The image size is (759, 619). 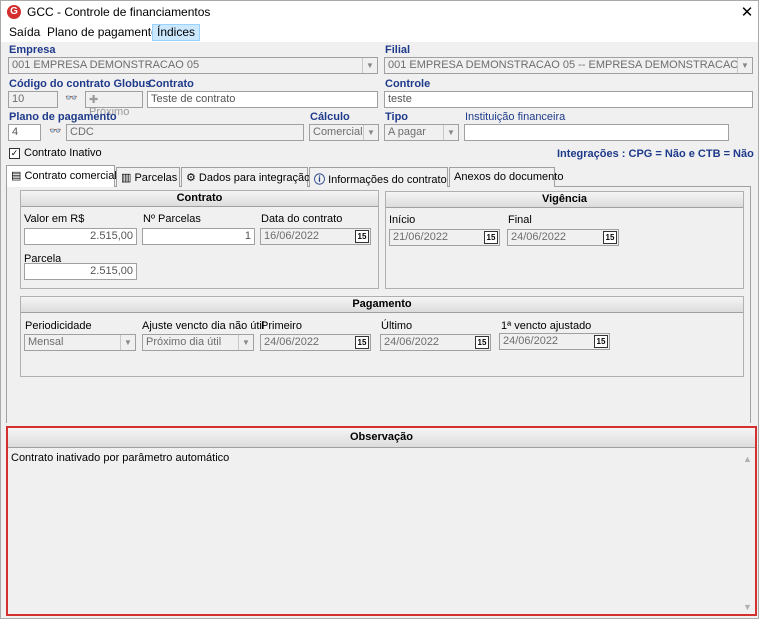 I want to click on codigo-label: Código do contrato Globus, so click(x=80, y=84).